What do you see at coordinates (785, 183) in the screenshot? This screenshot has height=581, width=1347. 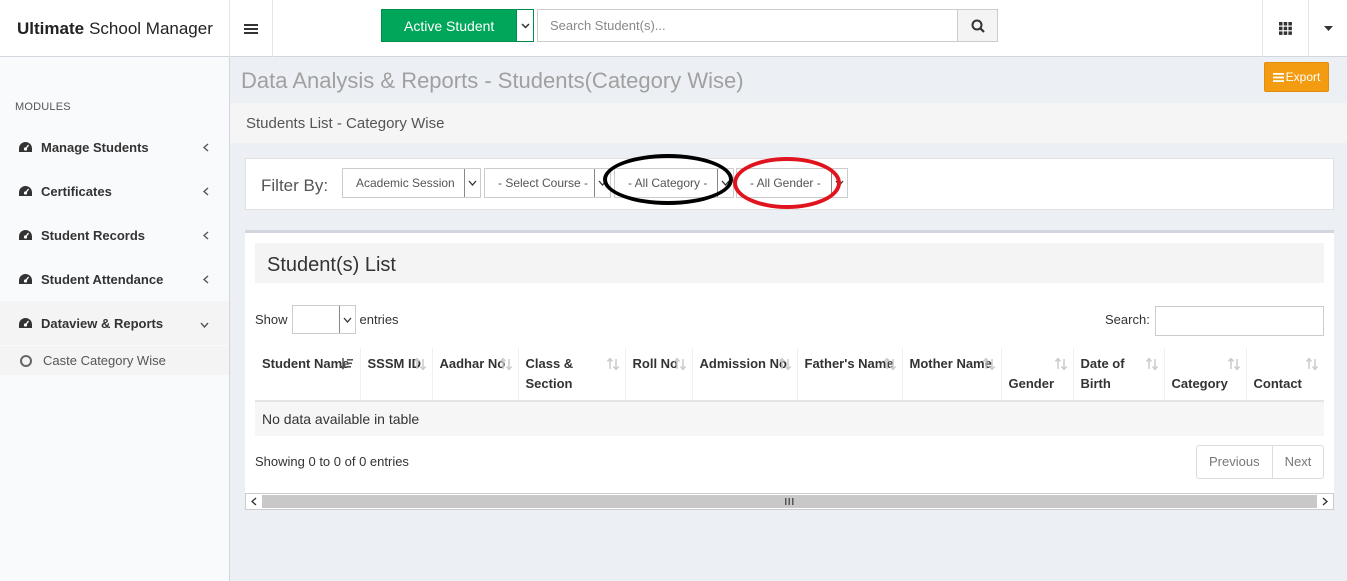 I see `gender-value: - All Gender -` at bounding box center [785, 183].